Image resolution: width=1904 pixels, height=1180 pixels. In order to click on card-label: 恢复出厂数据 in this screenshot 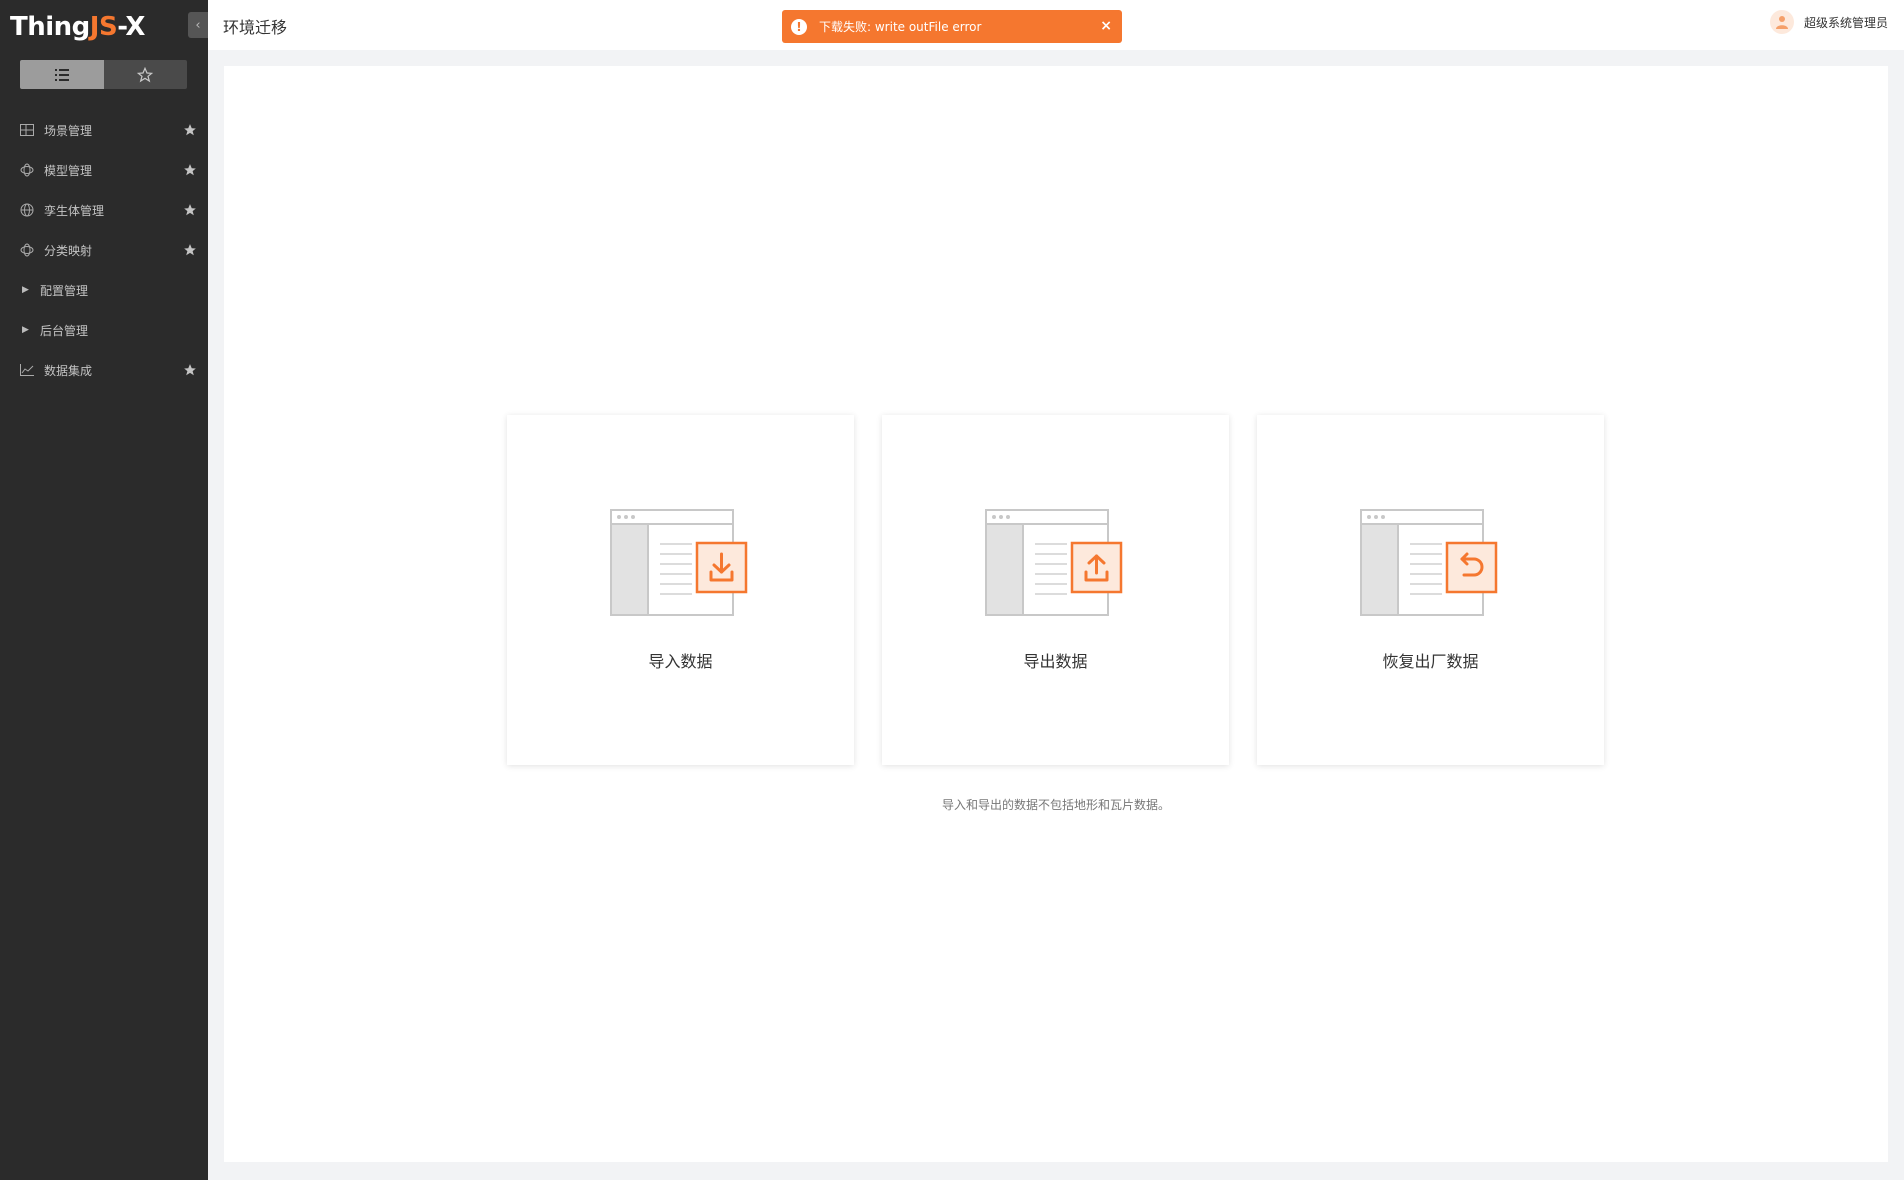, I will do `click(1430, 661)`.